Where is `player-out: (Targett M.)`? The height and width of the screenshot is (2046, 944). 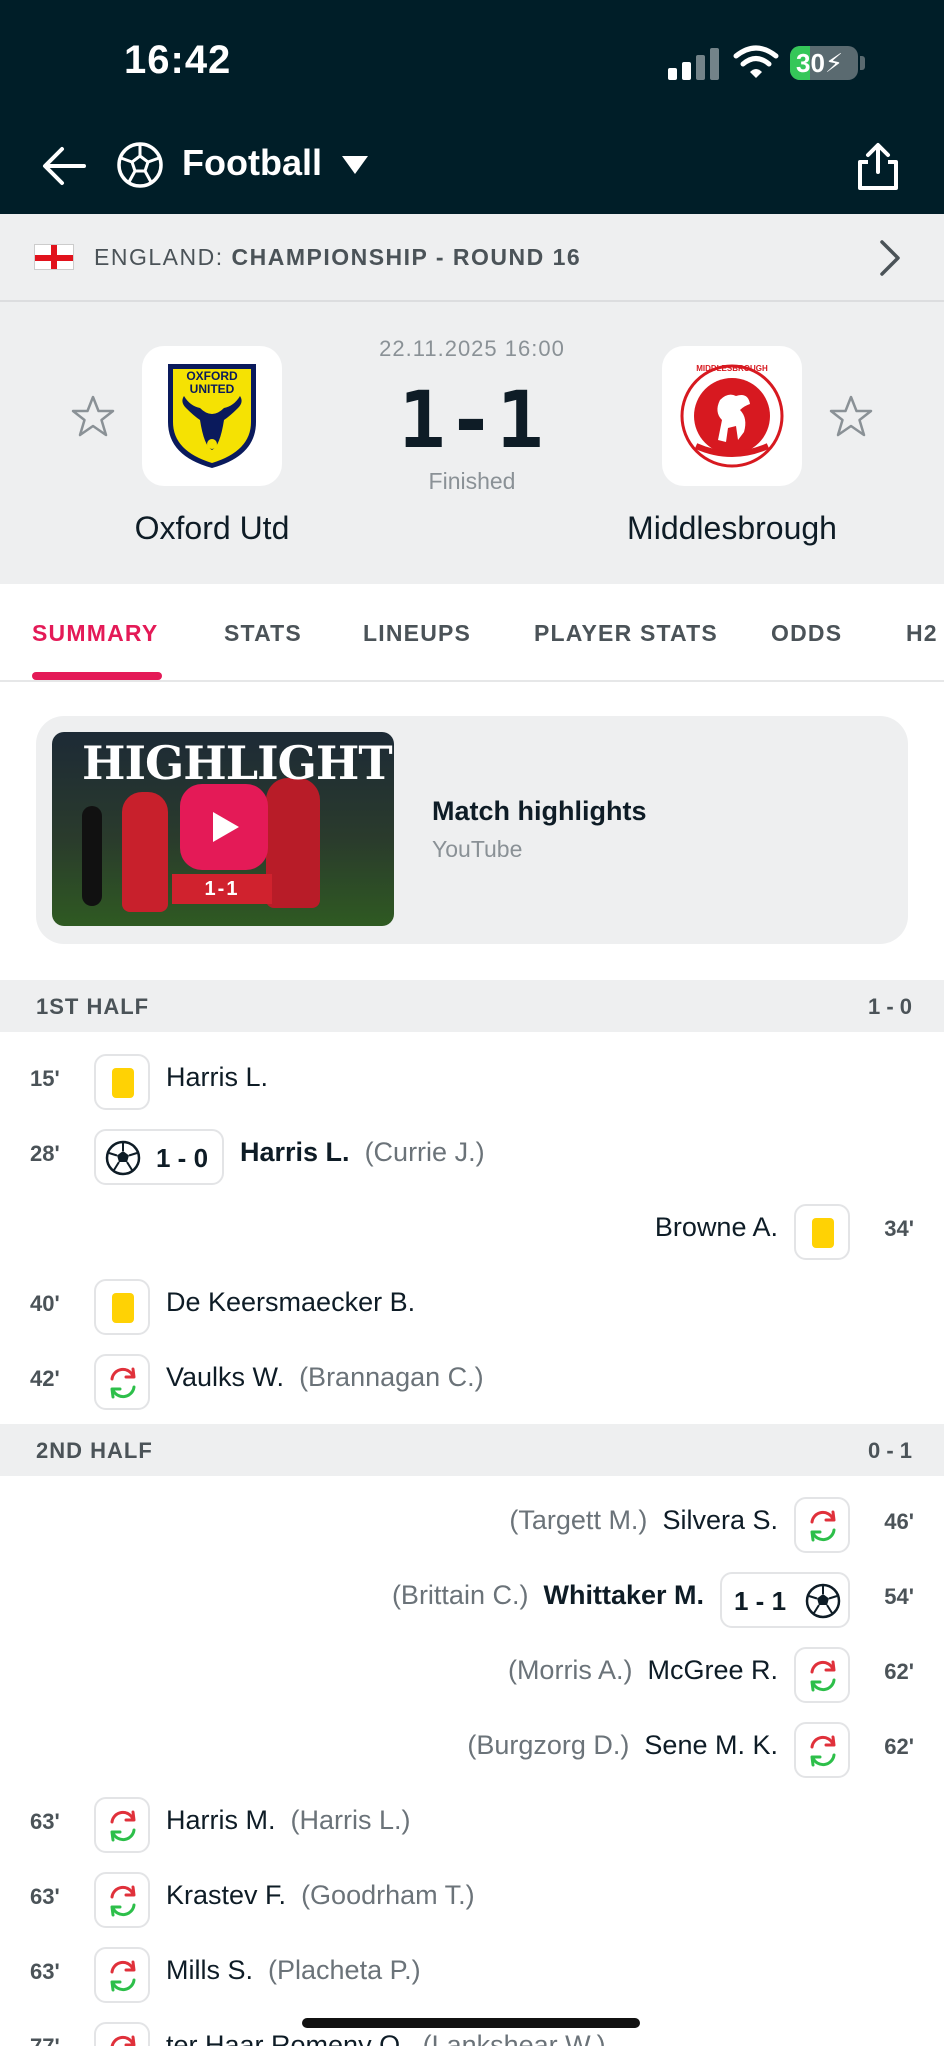 player-out: (Targett M.) is located at coordinates (578, 1520).